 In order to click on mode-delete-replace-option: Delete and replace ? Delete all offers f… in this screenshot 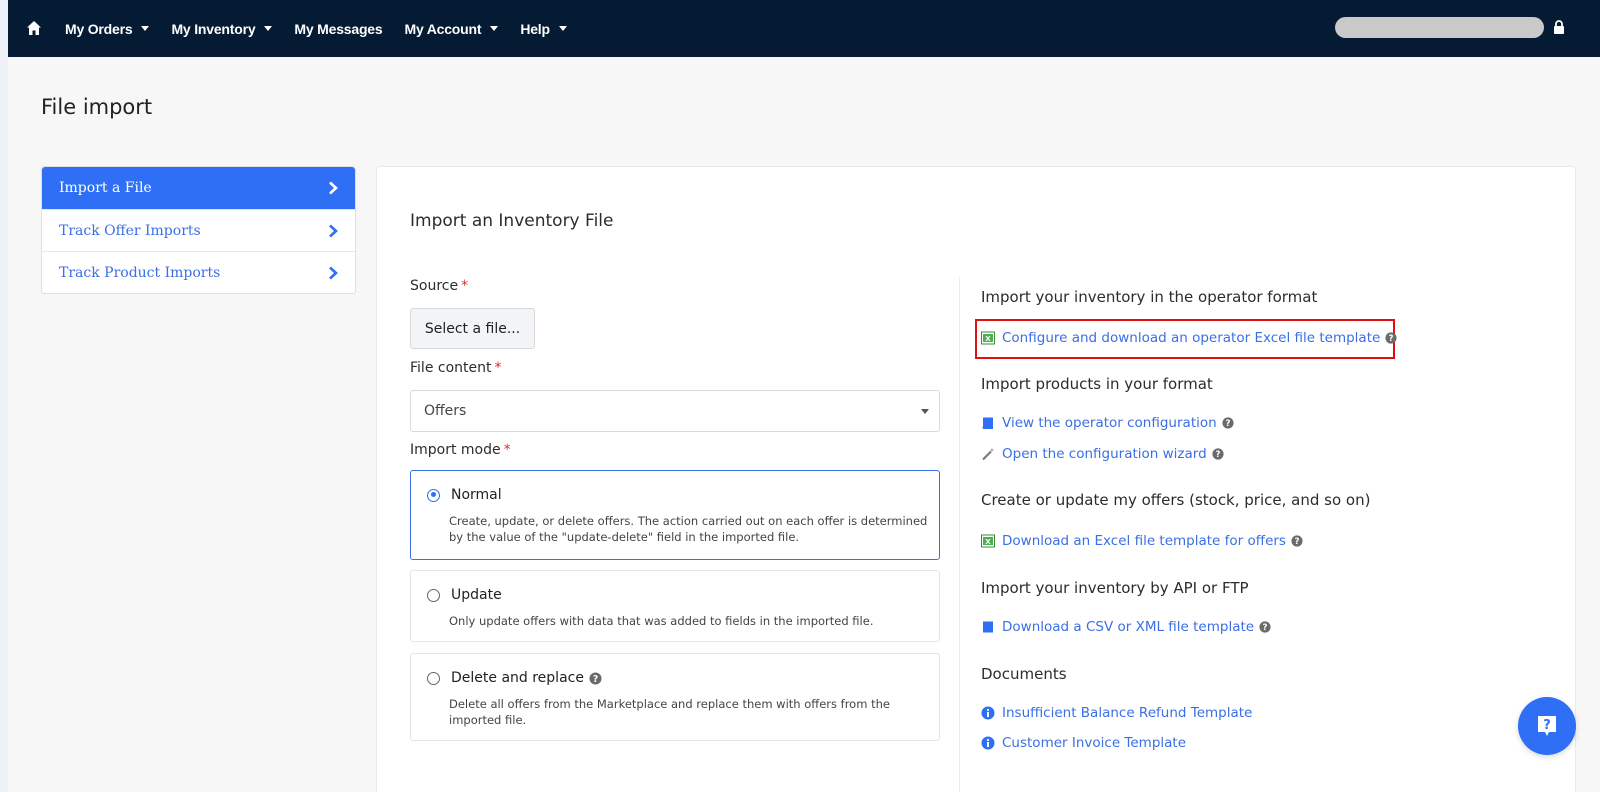, I will do `click(675, 697)`.